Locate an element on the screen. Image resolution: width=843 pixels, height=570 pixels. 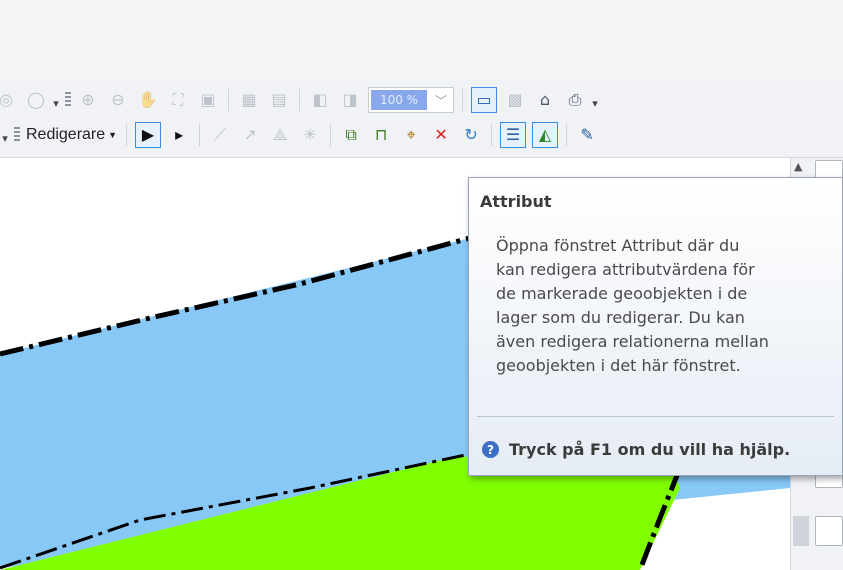
edit-tool-icon: ▶ is located at coordinates (148, 135).